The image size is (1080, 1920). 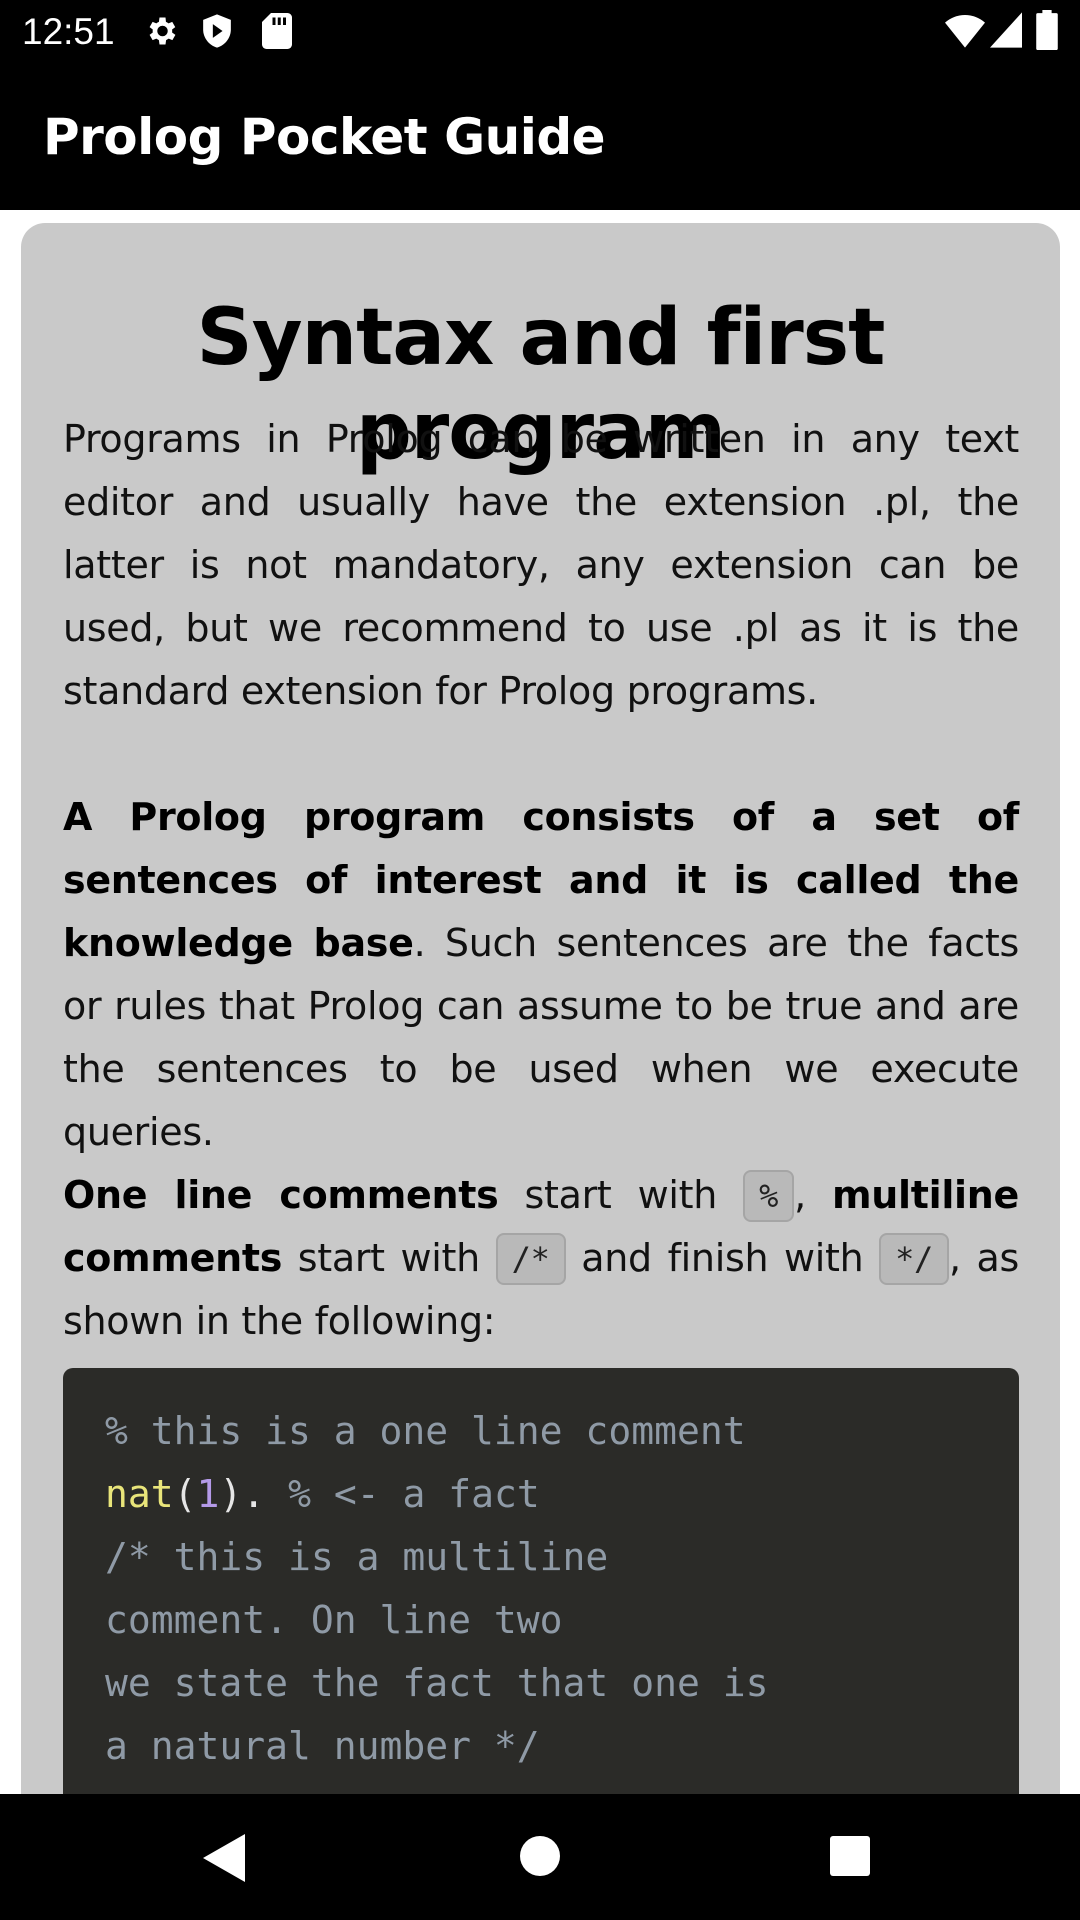 I want to click on inline-code-close-comment: */, so click(x=914, y=1258).